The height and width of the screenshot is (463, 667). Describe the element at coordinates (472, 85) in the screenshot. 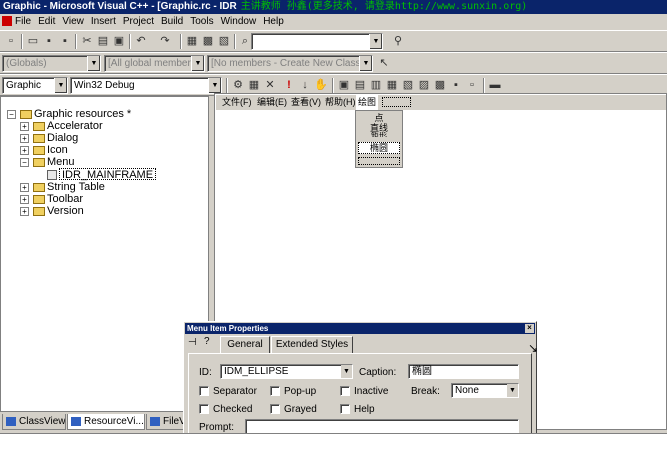

I see `version-icon: ▫` at that location.